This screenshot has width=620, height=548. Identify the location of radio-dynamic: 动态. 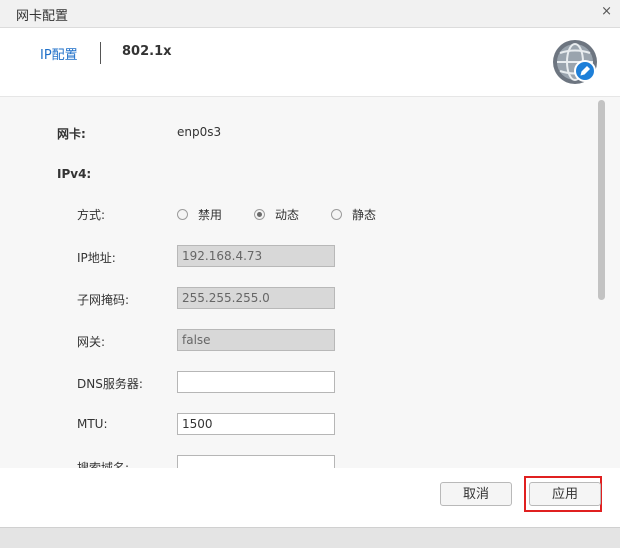
(276, 214).